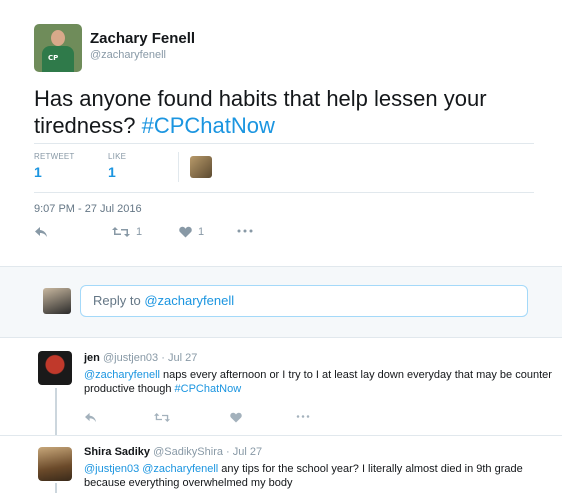 The width and height of the screenshot is (562, 493). I want to click on retweet-stat-label: RETWEET, so click(54, 156).